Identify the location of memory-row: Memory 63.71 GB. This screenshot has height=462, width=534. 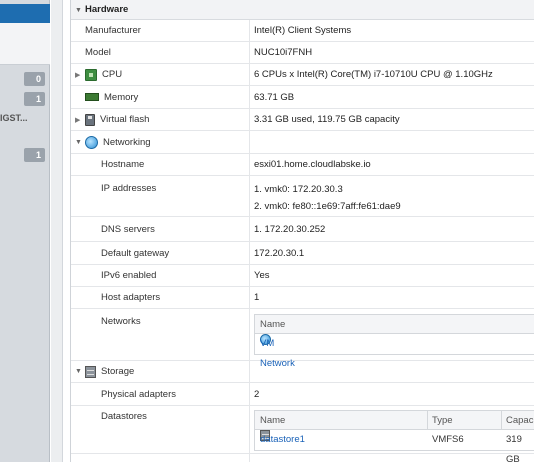
(302, 97).